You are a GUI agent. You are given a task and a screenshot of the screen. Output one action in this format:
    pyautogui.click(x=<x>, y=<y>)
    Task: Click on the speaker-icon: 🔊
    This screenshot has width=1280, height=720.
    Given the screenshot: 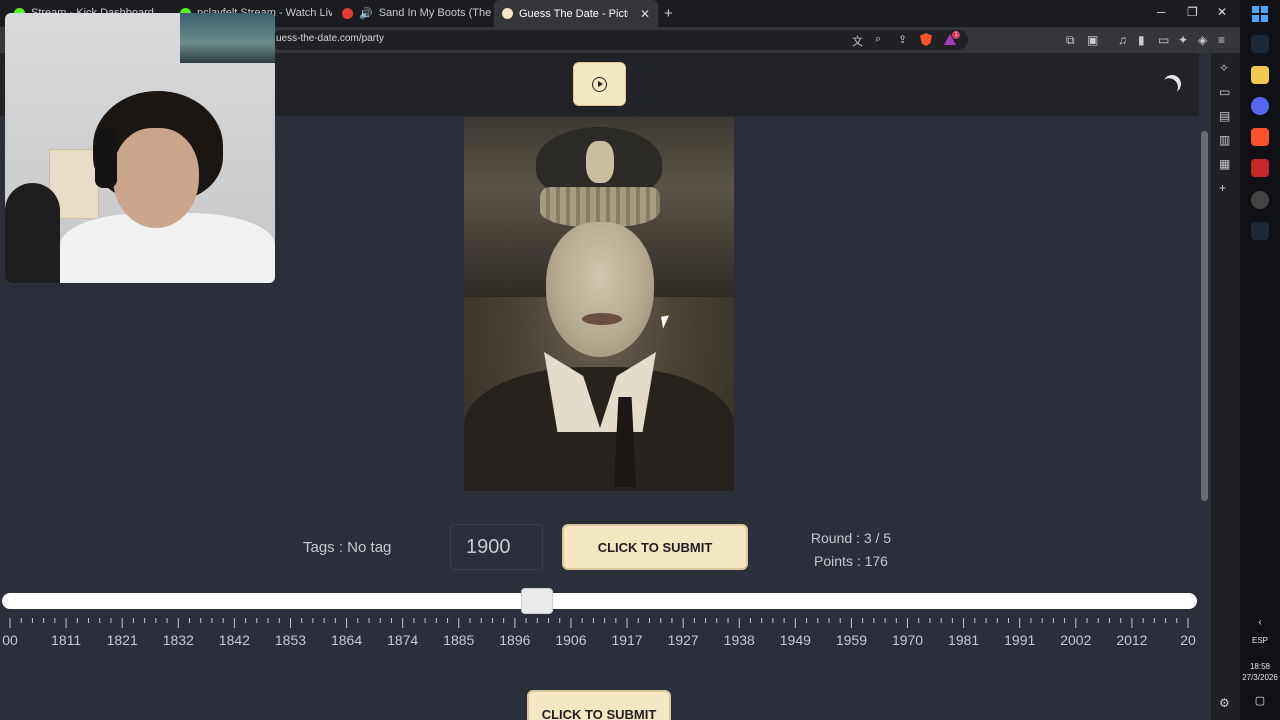 What is the action you would take?
    pyautogui.click(x=366, y=13)
    